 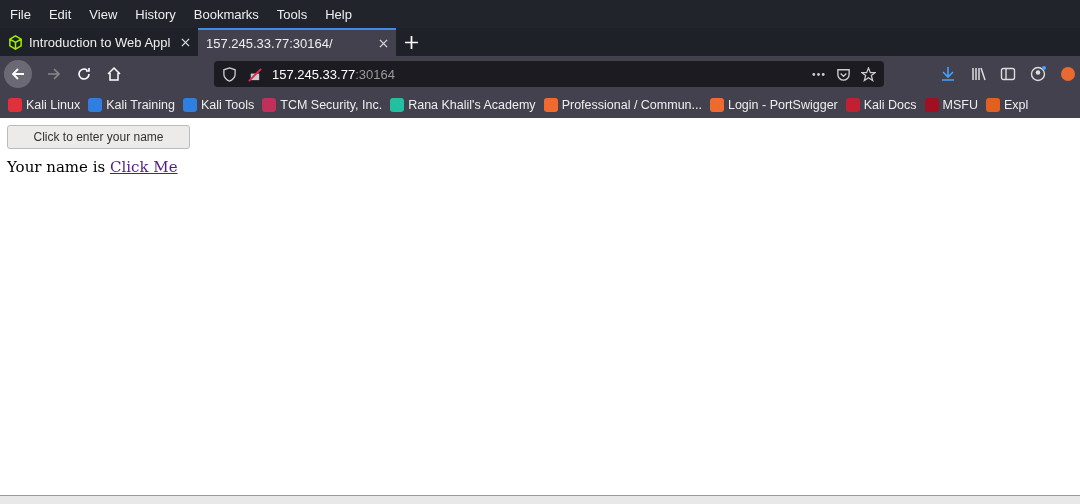 What do you see at coordinates (292, 14) in the screenshot?
I see `menu-item: Tools` at bounding box center [292, 14].